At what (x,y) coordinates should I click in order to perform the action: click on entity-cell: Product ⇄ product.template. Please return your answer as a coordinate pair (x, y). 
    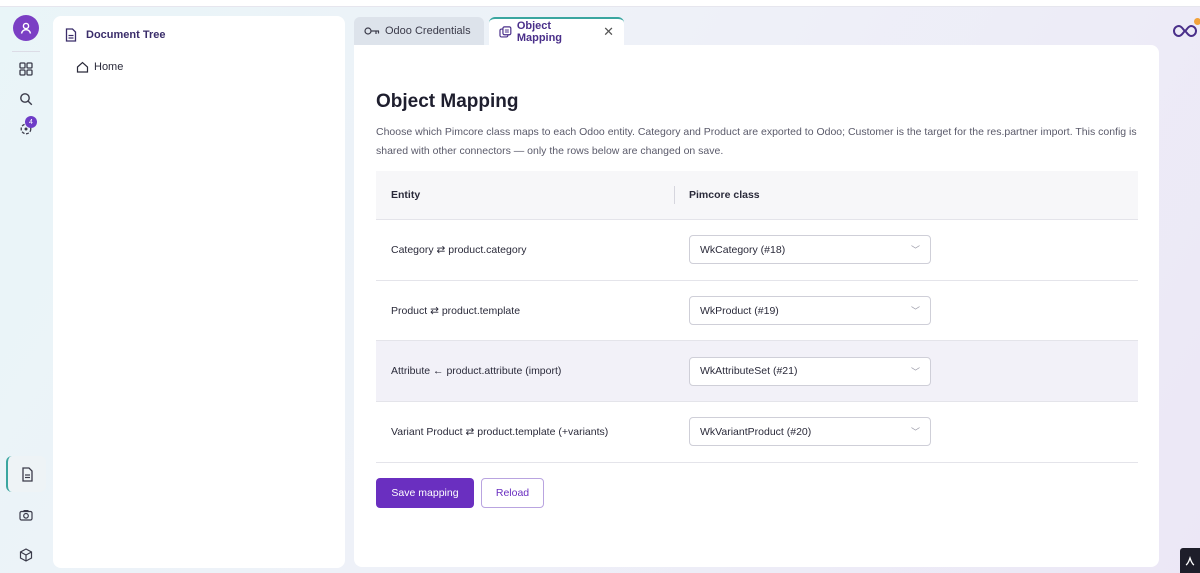
    Looking at the image, I should click on (456, 310).